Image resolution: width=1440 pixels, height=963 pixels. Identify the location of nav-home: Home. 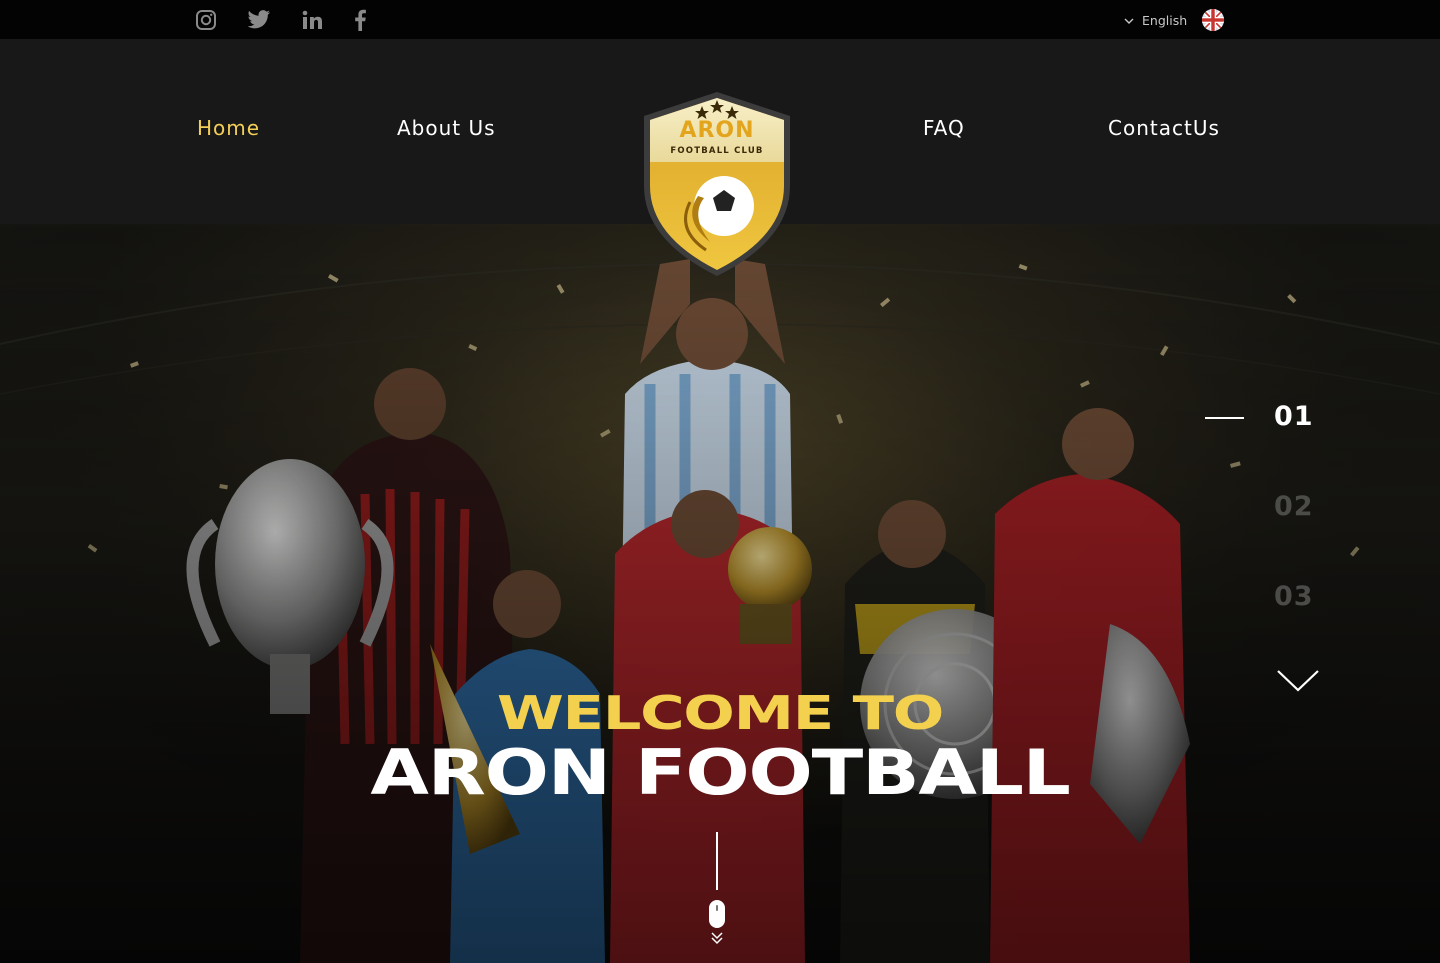
(228, 128).